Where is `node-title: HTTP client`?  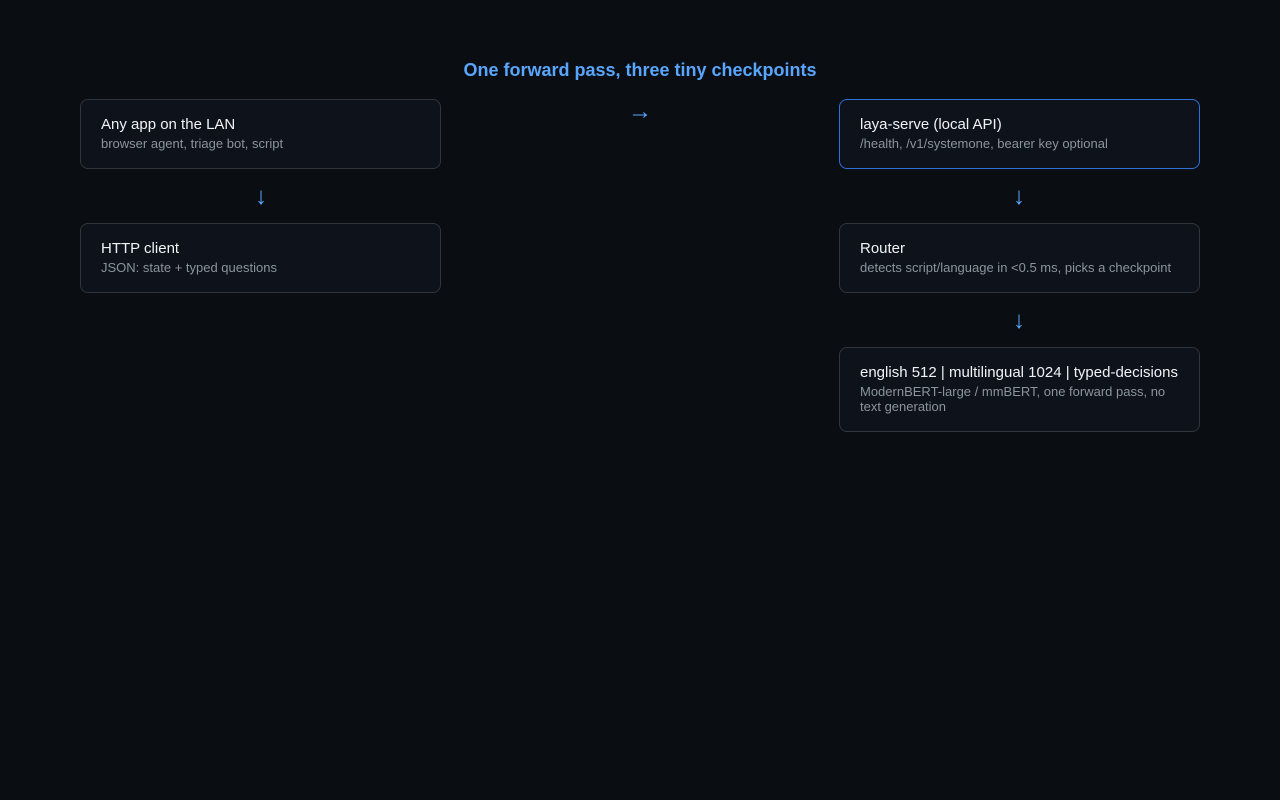 node-title: HTTP client is located at coordinates (140, 248).